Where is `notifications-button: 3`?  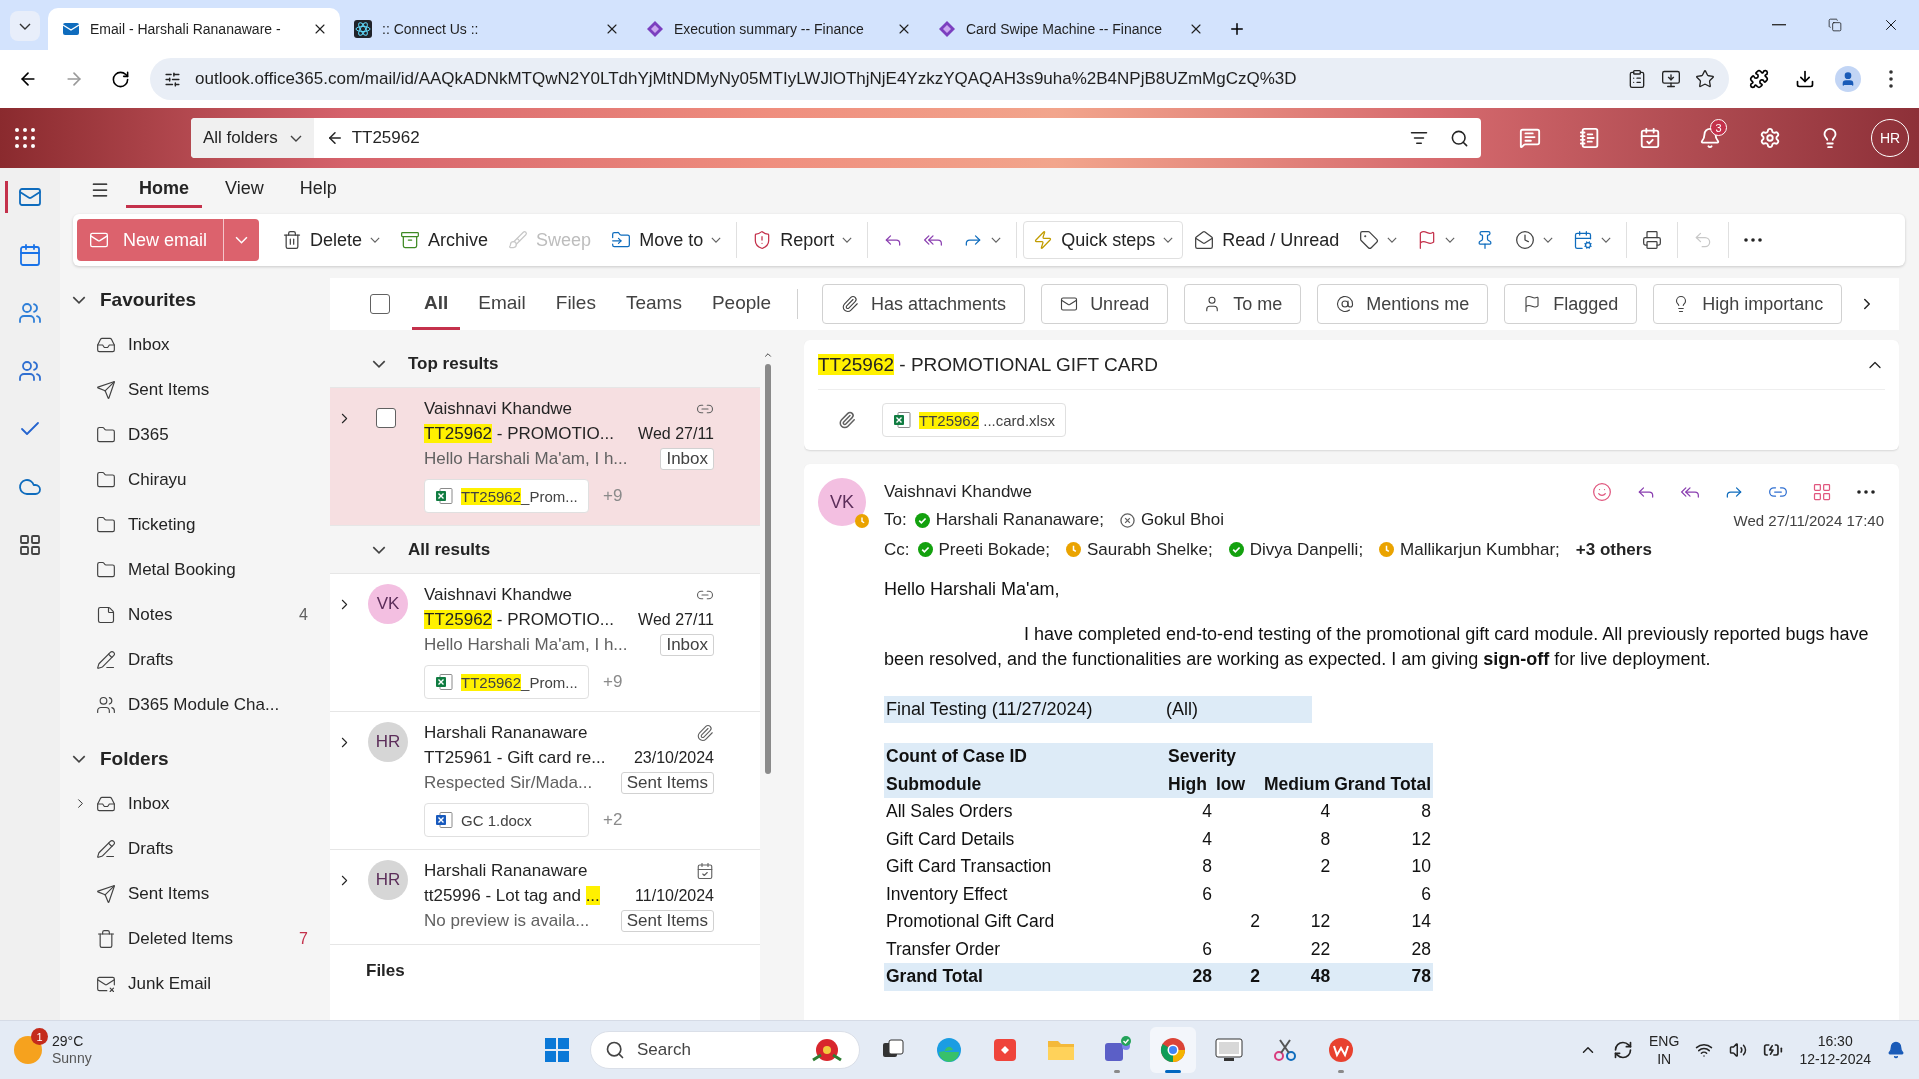 notifications-button: 3 is located at coordinates (1710, 138).